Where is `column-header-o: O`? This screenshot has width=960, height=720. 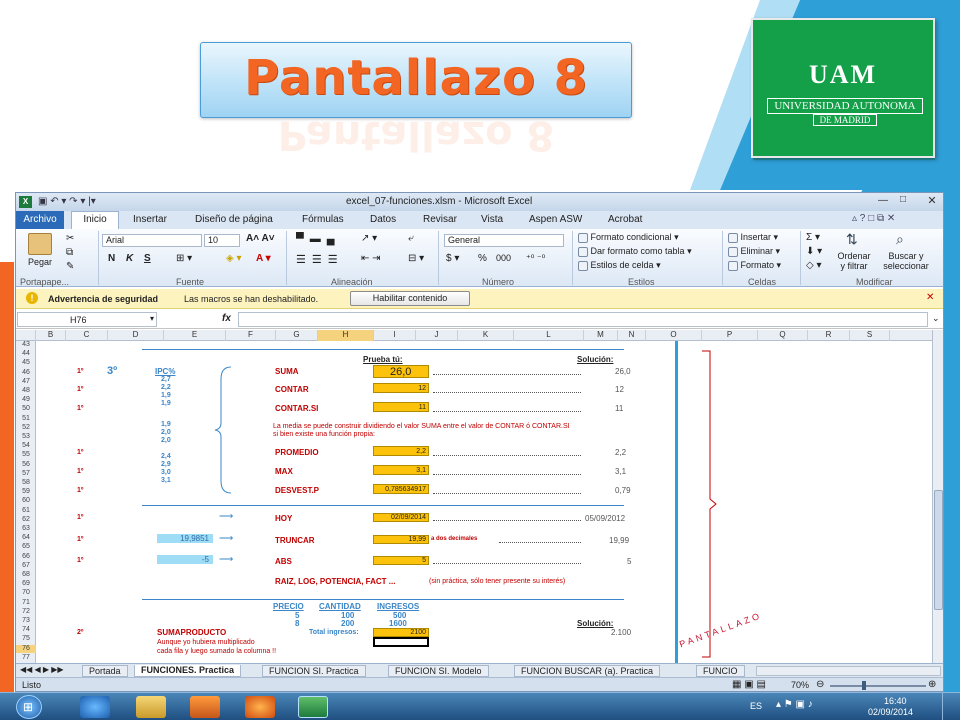 column-header-o: O is located at coordinates (674, 335).